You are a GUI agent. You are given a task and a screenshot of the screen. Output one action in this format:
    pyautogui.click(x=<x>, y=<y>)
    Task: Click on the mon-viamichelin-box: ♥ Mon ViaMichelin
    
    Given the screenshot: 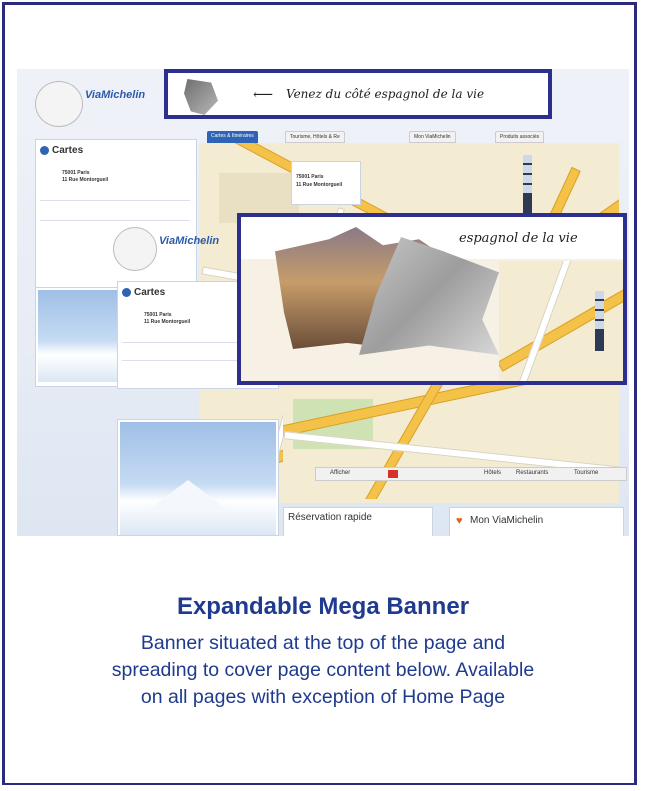 What is the action you would take?
    pyautogui.click(x=536, y=521)
    